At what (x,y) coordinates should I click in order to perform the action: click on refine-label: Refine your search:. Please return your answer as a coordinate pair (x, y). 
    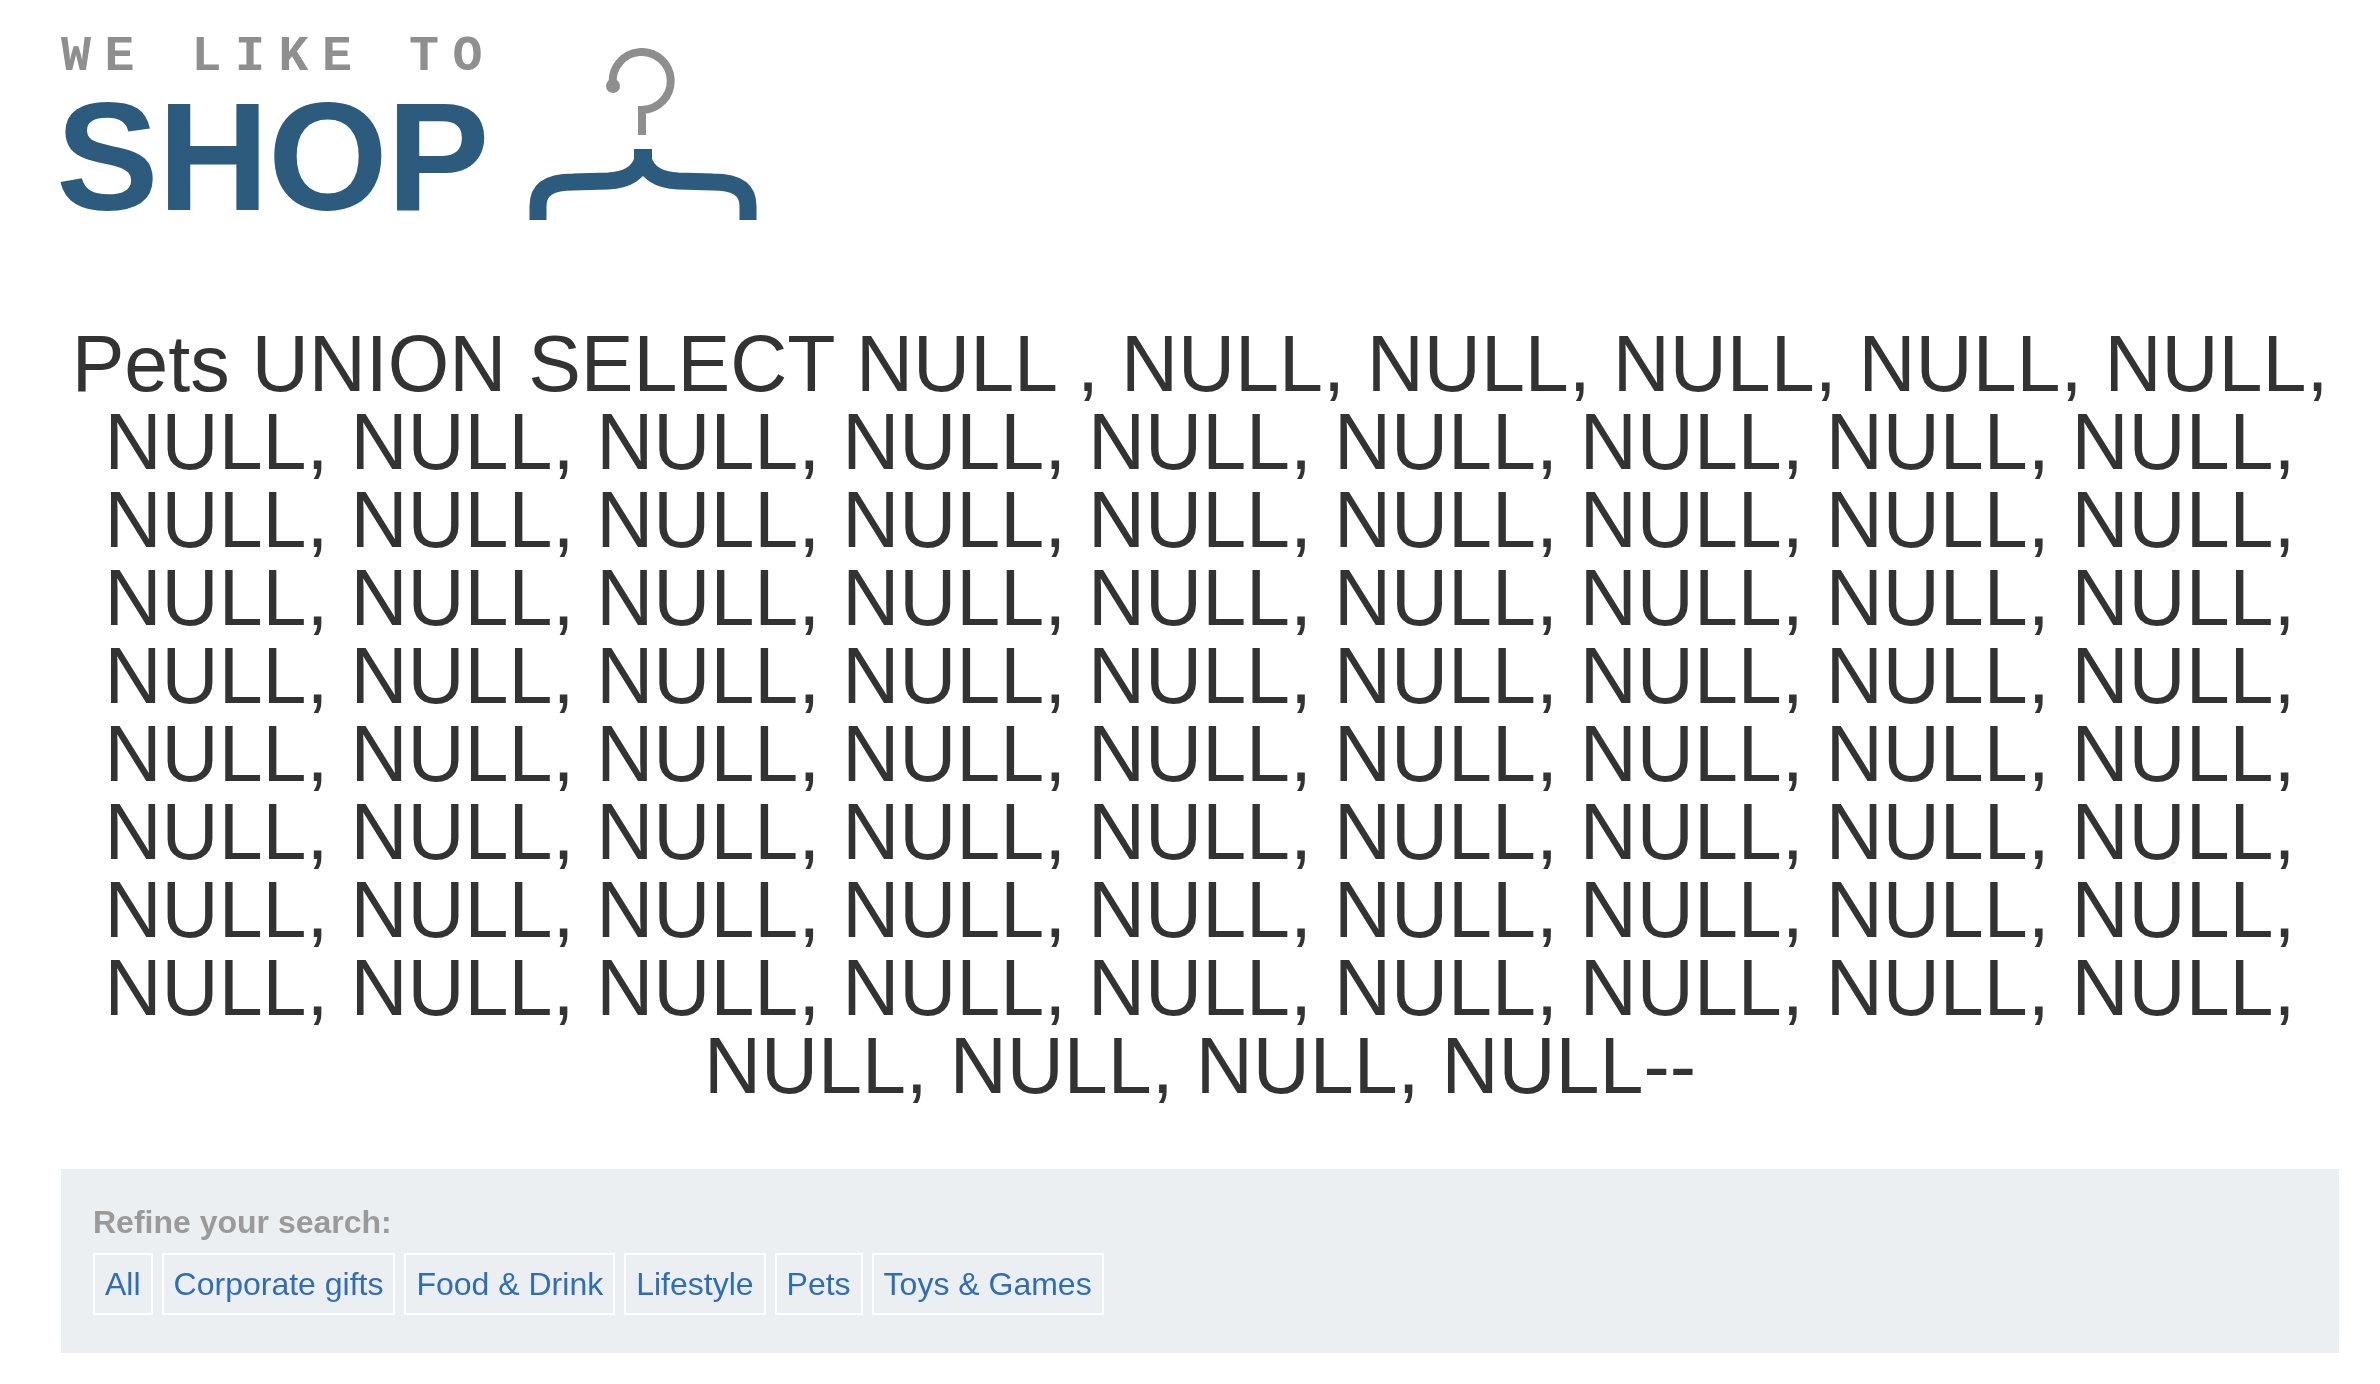
    Looking at the image, I should click on (243, 1222).